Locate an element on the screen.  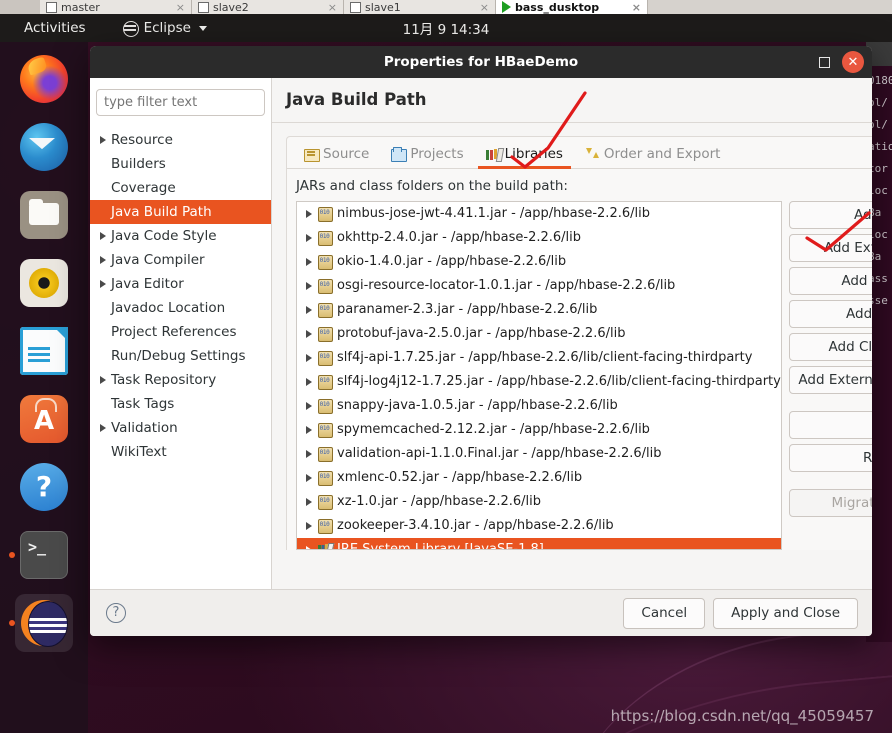
rhythmbox-icon is located at coordinates (44, 283).